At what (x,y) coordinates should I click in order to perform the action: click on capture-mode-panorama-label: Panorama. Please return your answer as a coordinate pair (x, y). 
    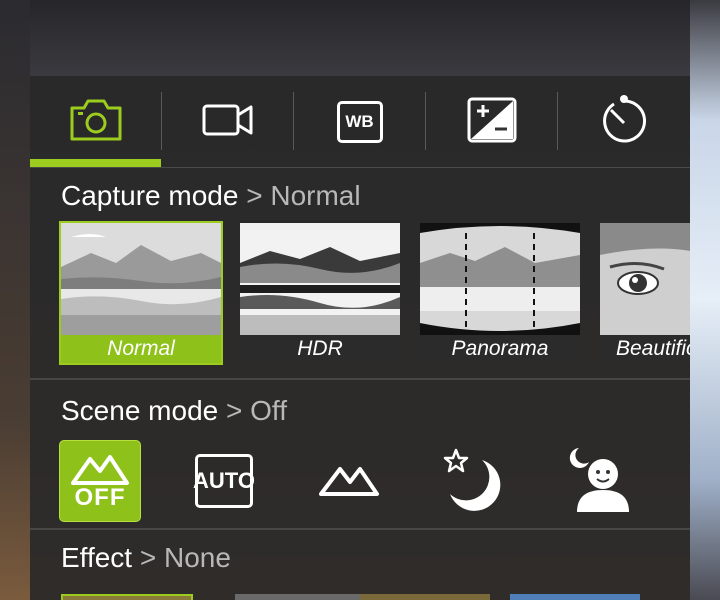
    Looking at the image, I should click on (500, 349).